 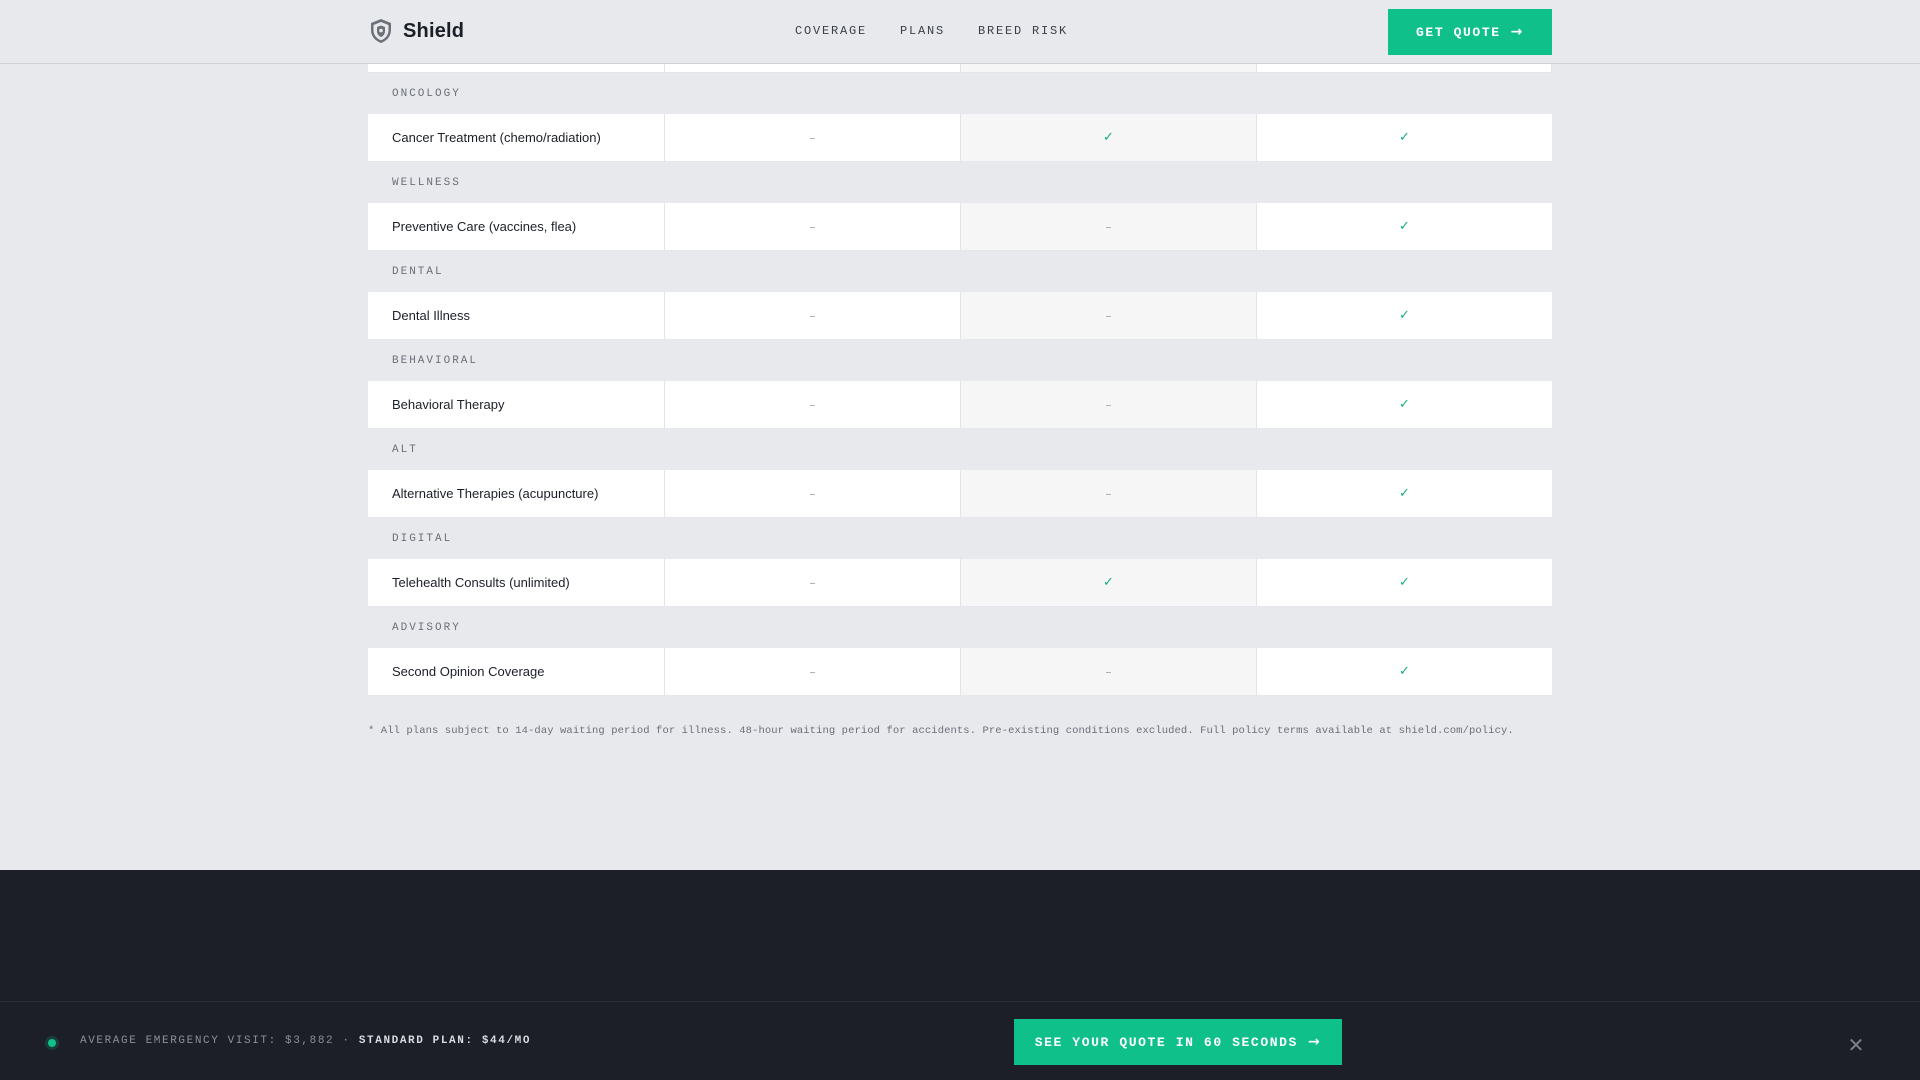 What do you see at coordinates (405, 449) in the screenshot?
I see `group-label: ALT` at bounding box center [405, 449].